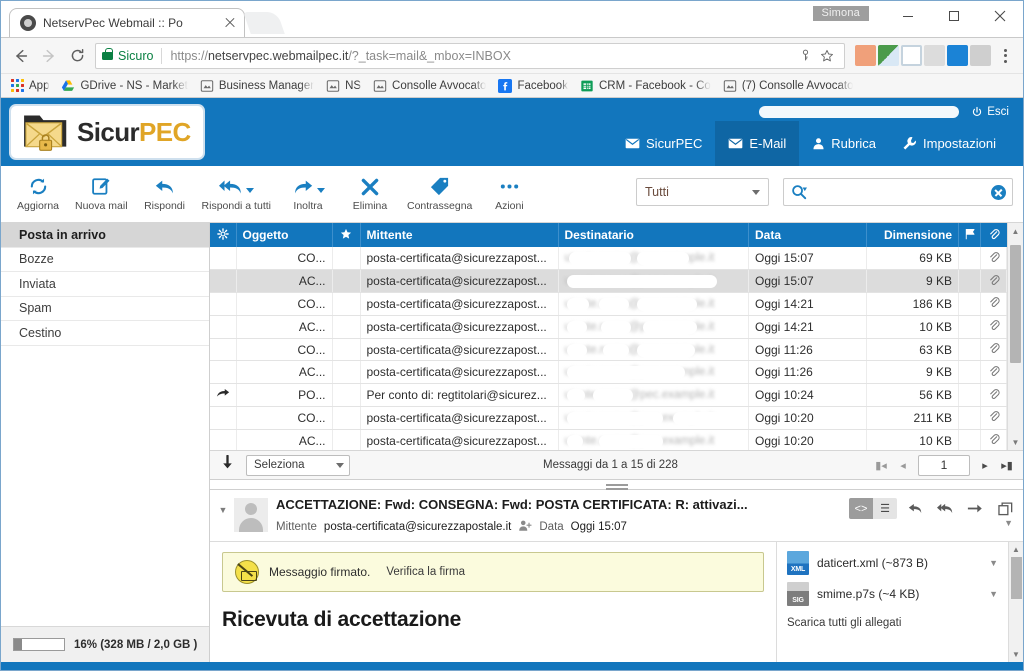  Describe the element at coordinates (995, 594) in the screenshot. I see `chevron-down-icon: ▼` at that location.